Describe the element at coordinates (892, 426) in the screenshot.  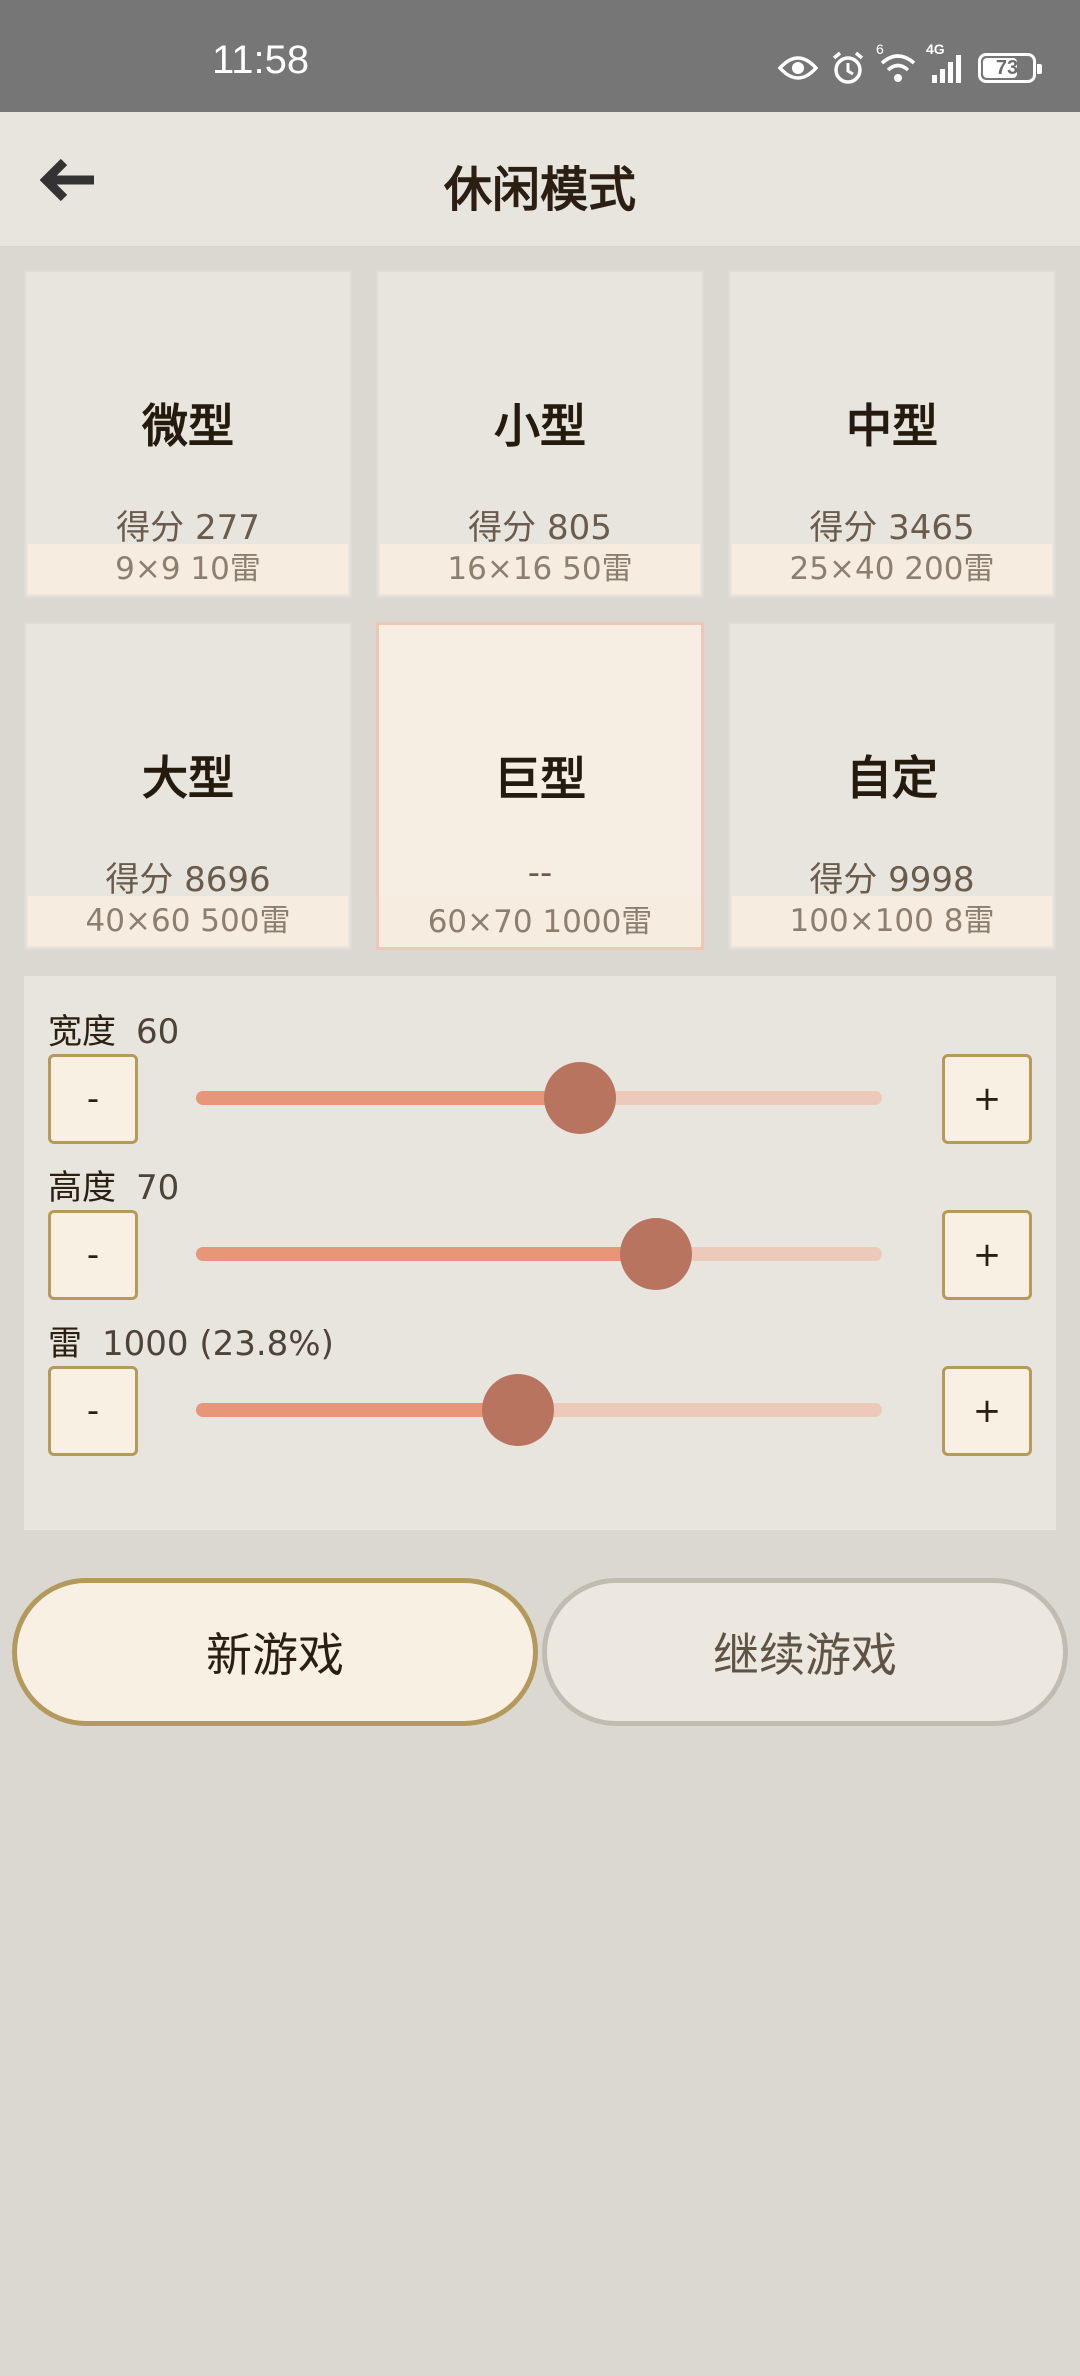
I see `mode-name: 中型` at that location.